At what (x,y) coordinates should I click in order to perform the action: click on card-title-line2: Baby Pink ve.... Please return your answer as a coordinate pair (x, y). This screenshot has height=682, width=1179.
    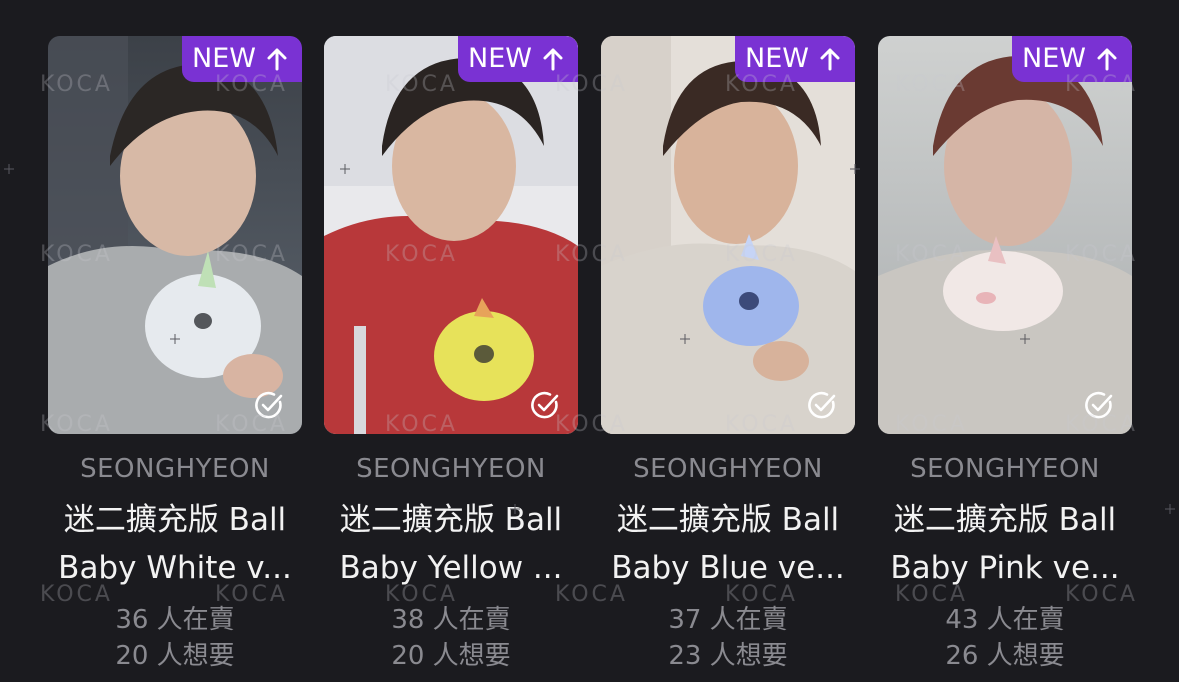
    Looking at the image, I should click on (1005, 568).